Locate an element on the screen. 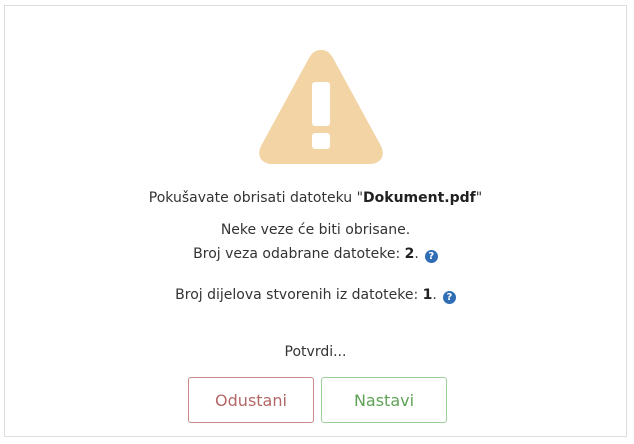 This screenshot has height=444, width=634. link-count-period: . is located at coordinates (416, 254).